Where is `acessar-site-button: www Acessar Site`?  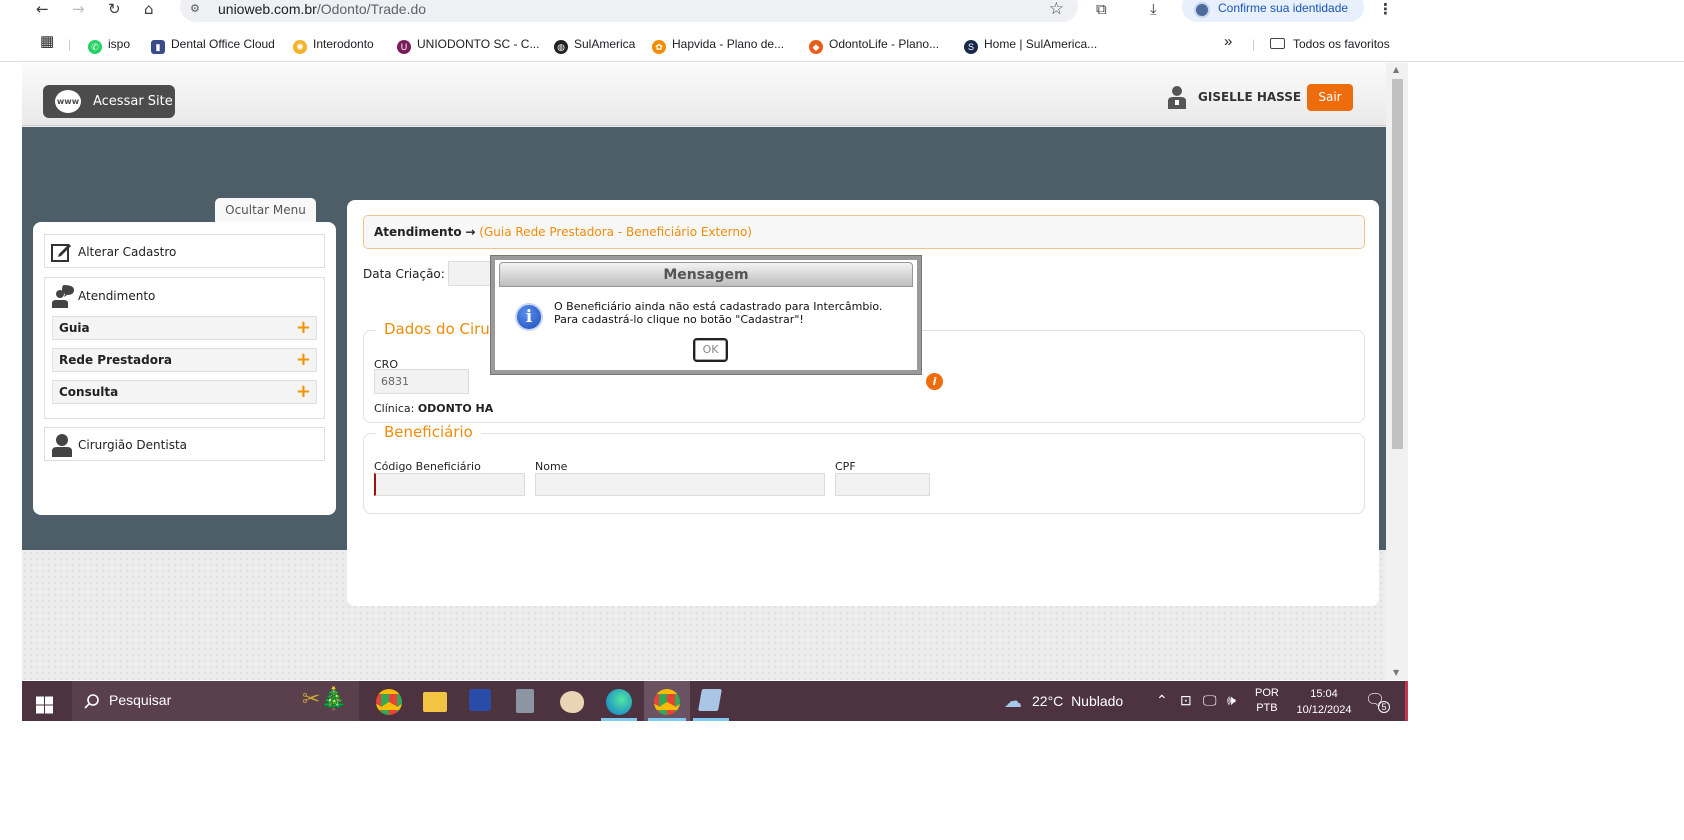
acessar-site-button: www Acessar Site is located at coordinates (109, 101).